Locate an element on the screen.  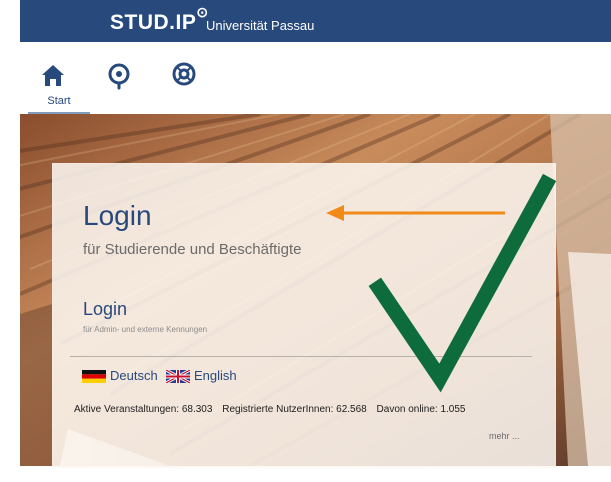
active-courses-stat: Aktive Veranstaltungen: 68.303 is located at coordinates (143, 409).